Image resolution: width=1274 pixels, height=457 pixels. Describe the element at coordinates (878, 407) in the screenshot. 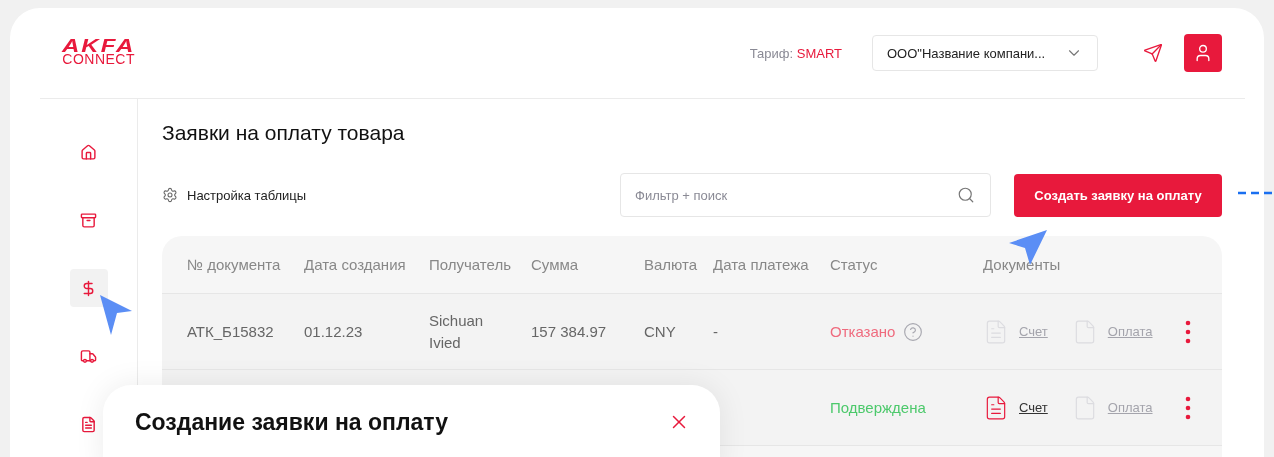

I see `status-text: Подверждена` at that location.